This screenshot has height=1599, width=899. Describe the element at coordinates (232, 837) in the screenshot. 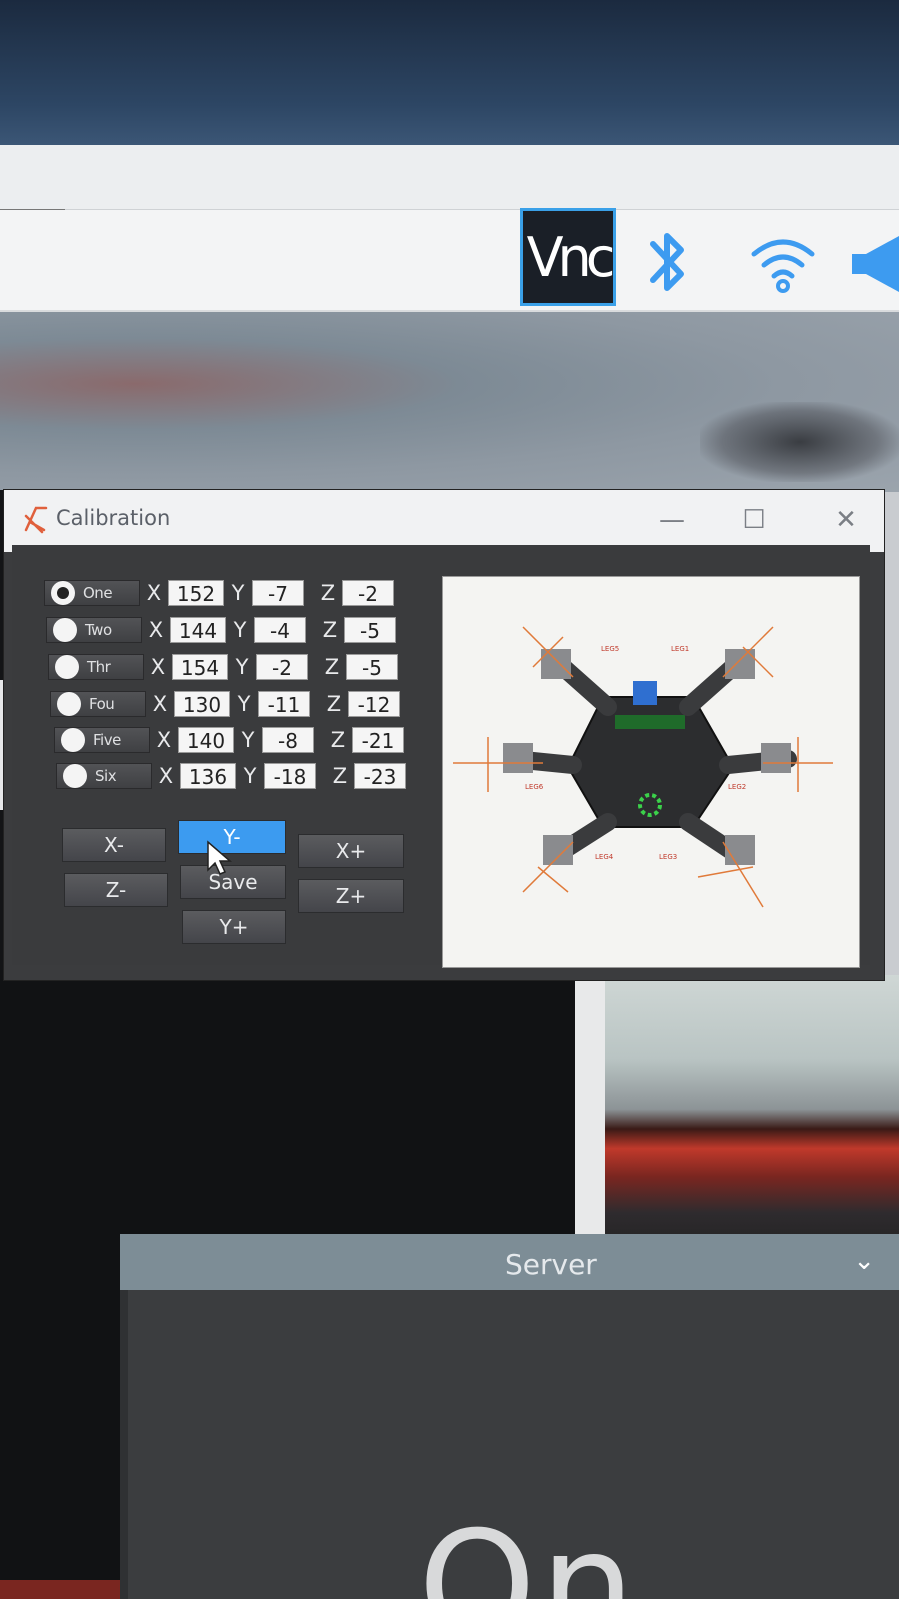

I see `y-minus-button: Y-` at that location.